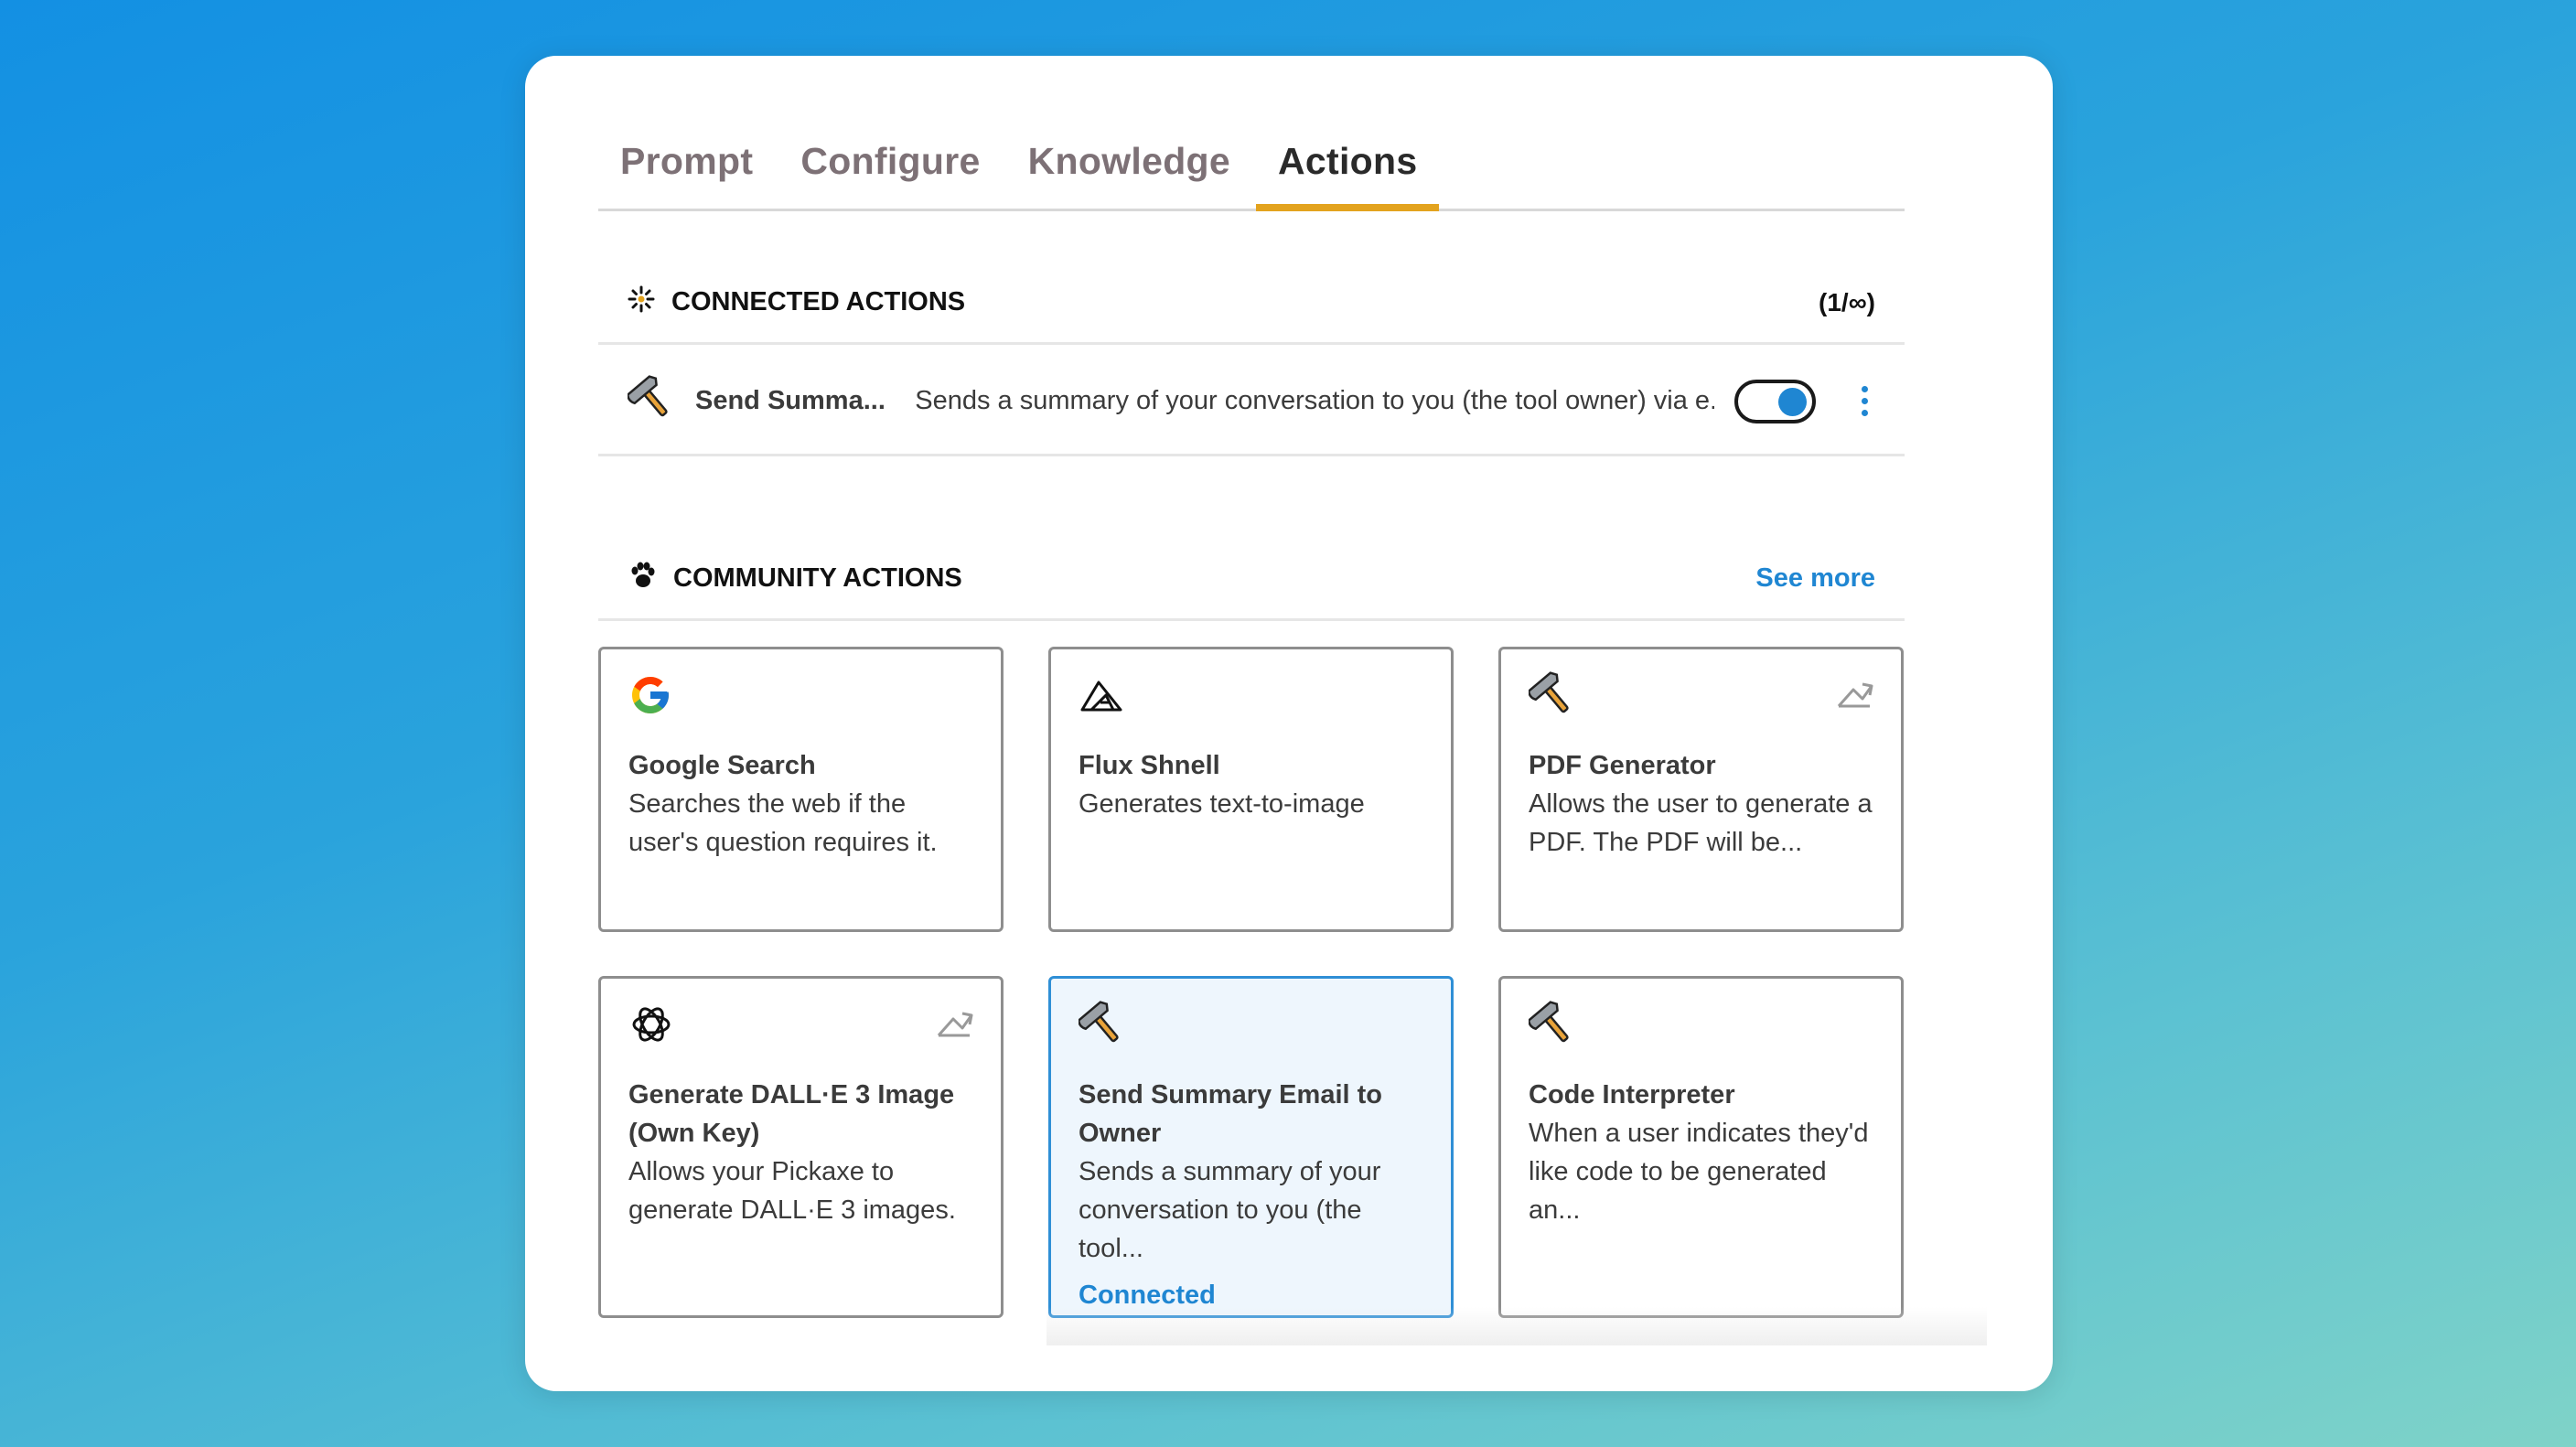 This screenshot has width=2576, height=1447. I want to click on paw-icon, so click(642, 579).